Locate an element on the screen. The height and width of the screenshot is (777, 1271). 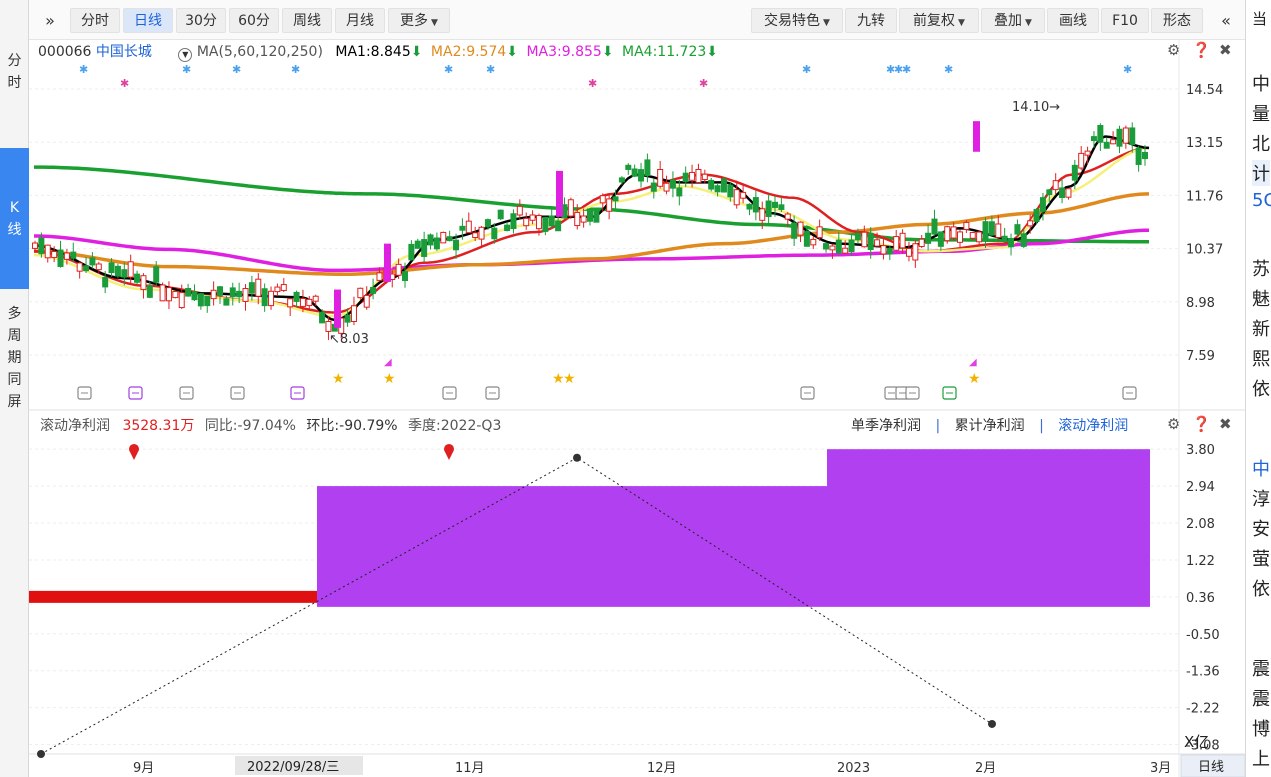
f10-button: F10 is located at coordinates (1125, 20).